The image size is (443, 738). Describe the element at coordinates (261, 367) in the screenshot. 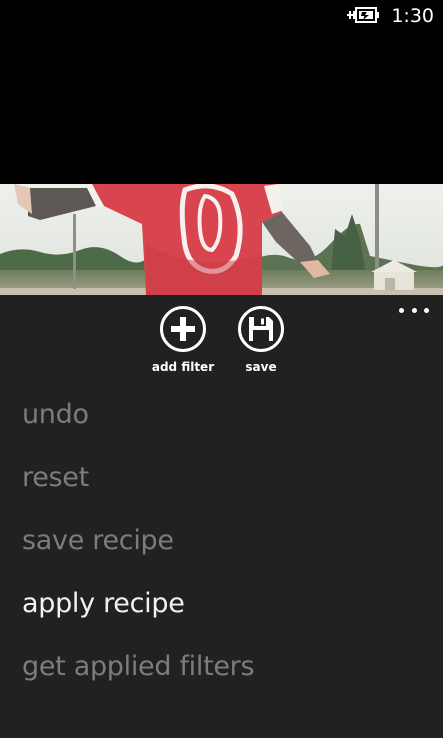

I see `save-label: save` at that location.